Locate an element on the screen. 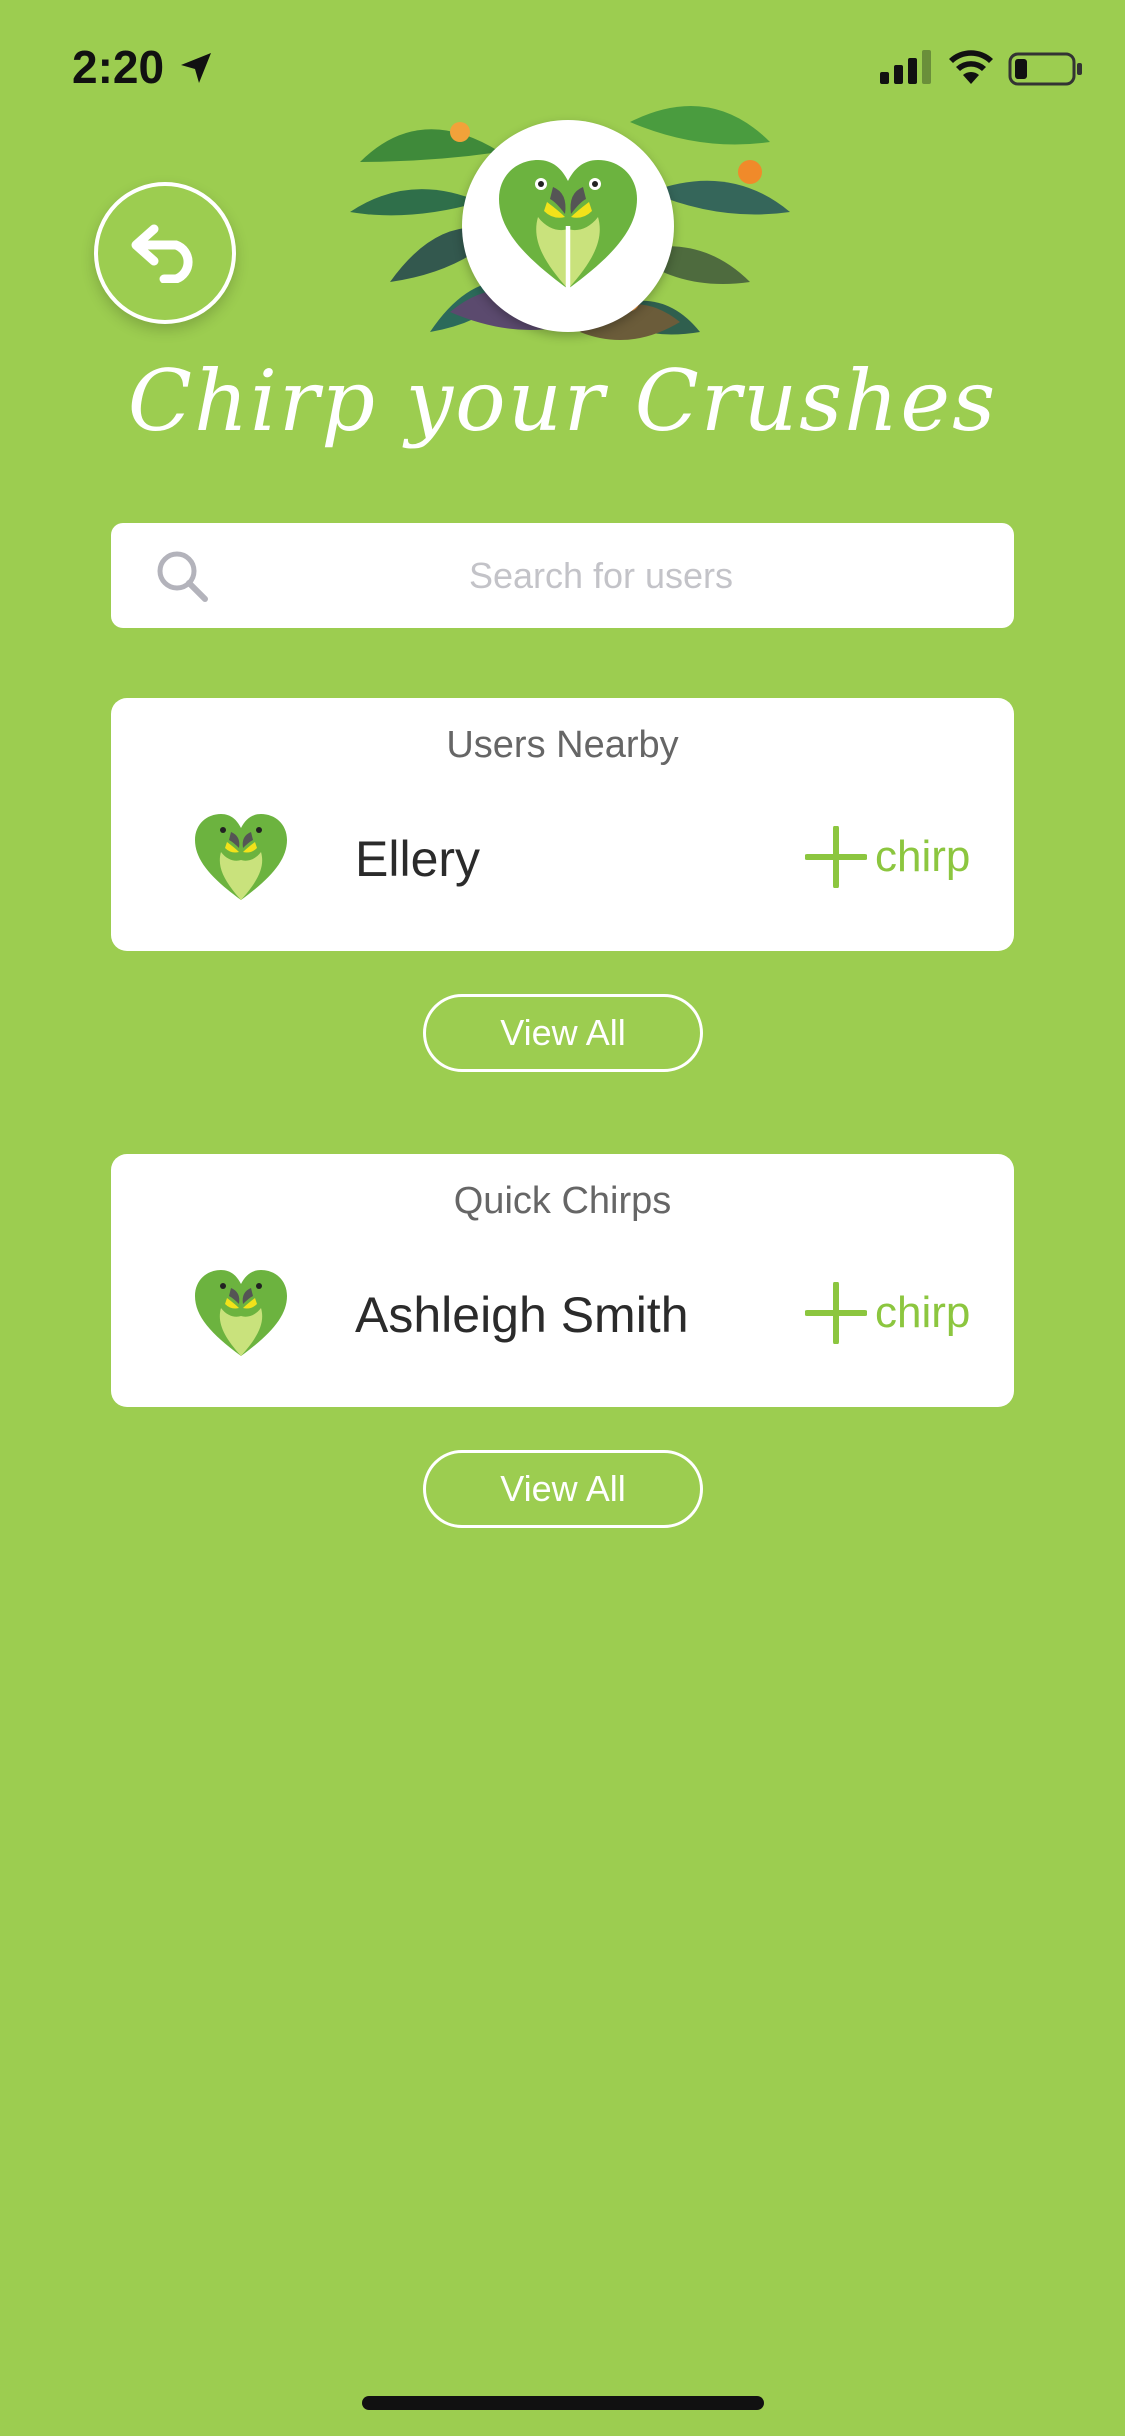  back-arrow-icon is located at coordinates (162, 253).